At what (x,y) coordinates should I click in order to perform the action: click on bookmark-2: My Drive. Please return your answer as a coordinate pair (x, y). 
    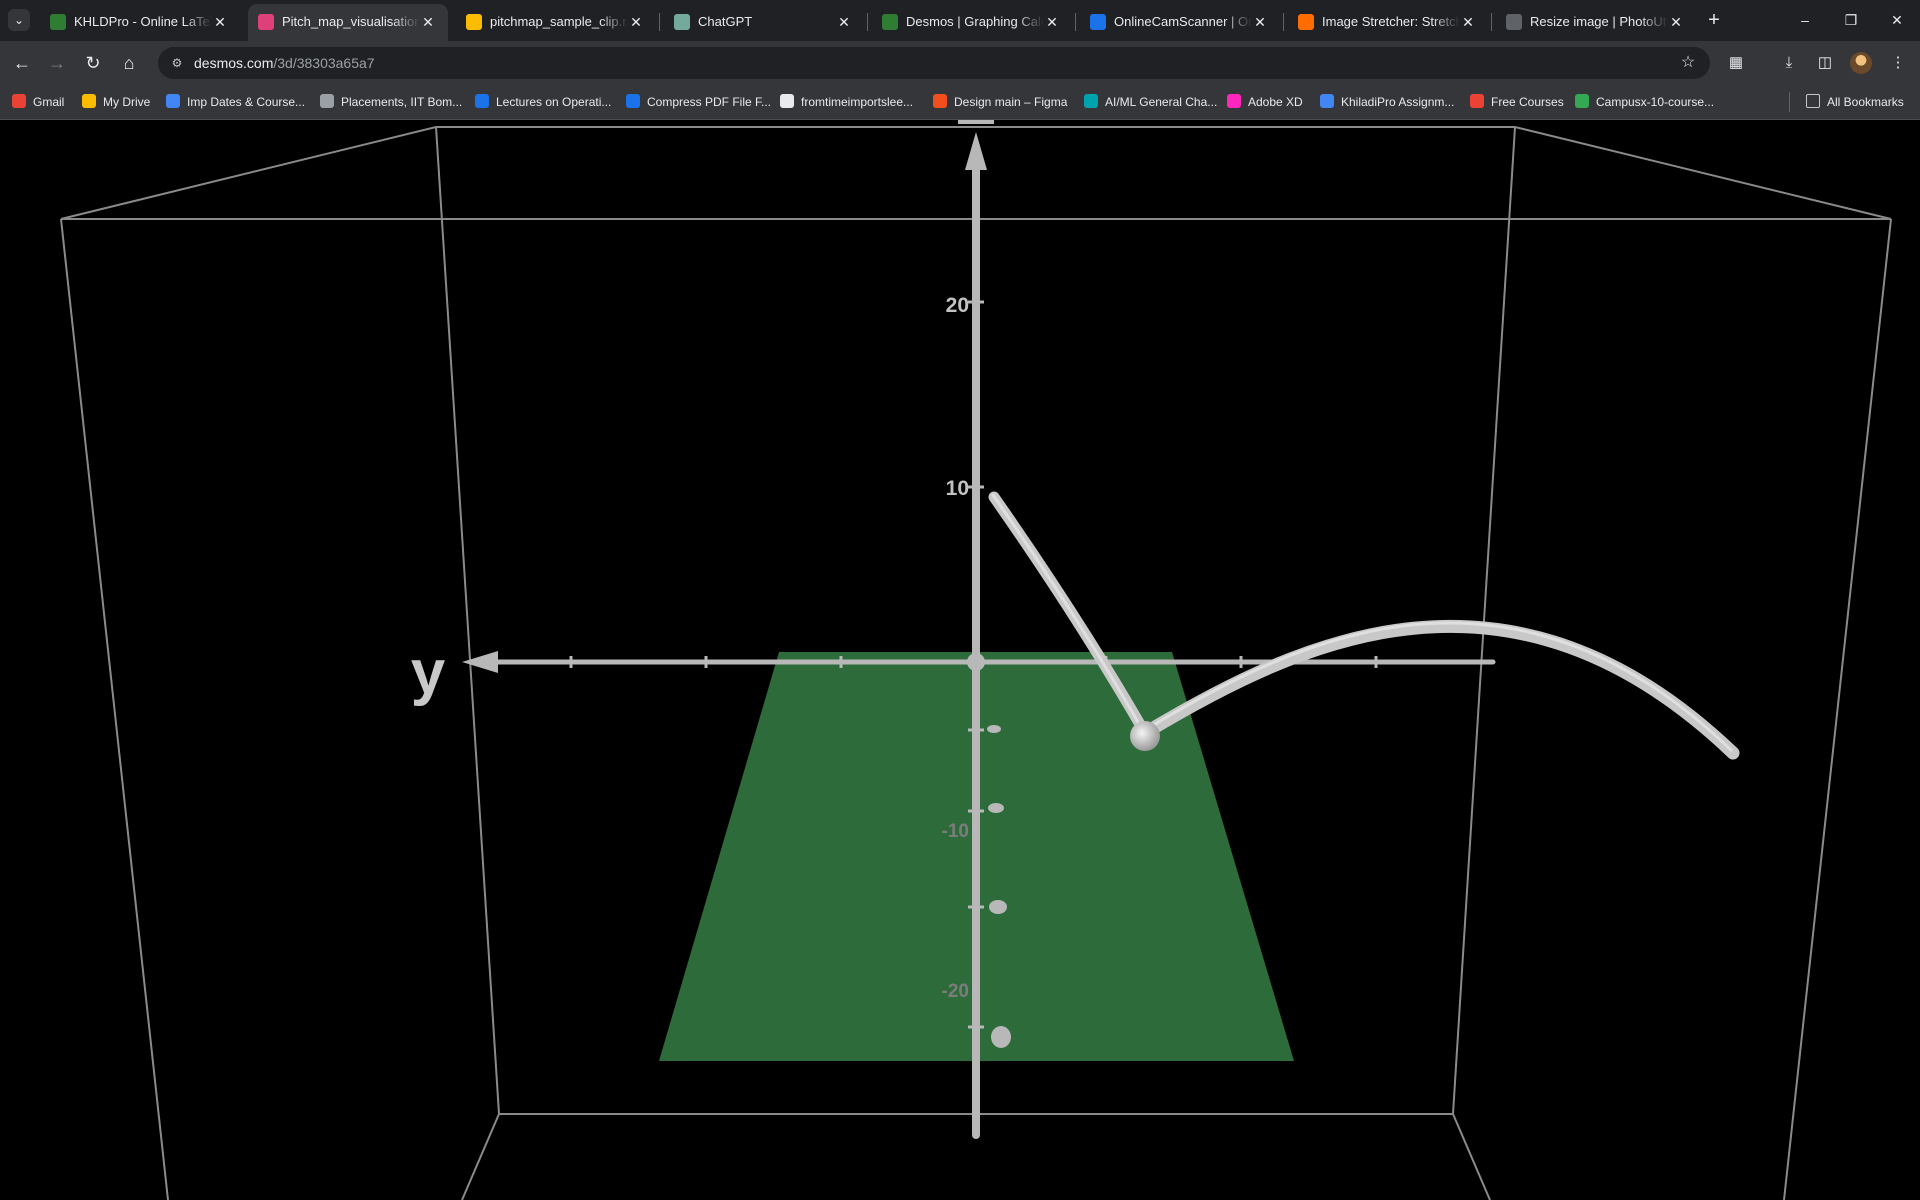
    Looking at the image, I should click on (116, 102).